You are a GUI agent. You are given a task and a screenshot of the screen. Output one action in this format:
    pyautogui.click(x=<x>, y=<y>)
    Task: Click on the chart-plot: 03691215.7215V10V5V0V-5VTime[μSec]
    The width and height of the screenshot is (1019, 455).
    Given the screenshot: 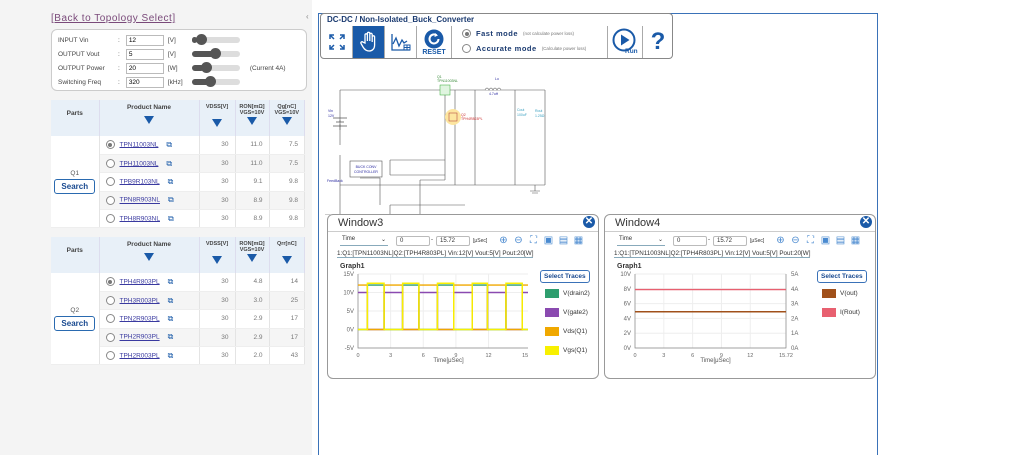 What is the action you would take?
    pyautogui.click(x=428, y=322)
    